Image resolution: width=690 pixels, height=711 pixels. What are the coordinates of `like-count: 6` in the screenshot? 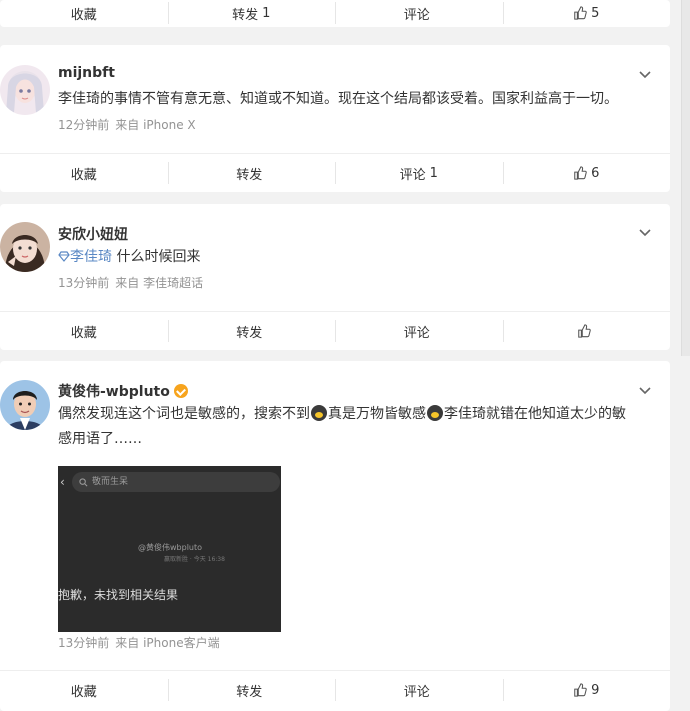 It's located at (595, 173).